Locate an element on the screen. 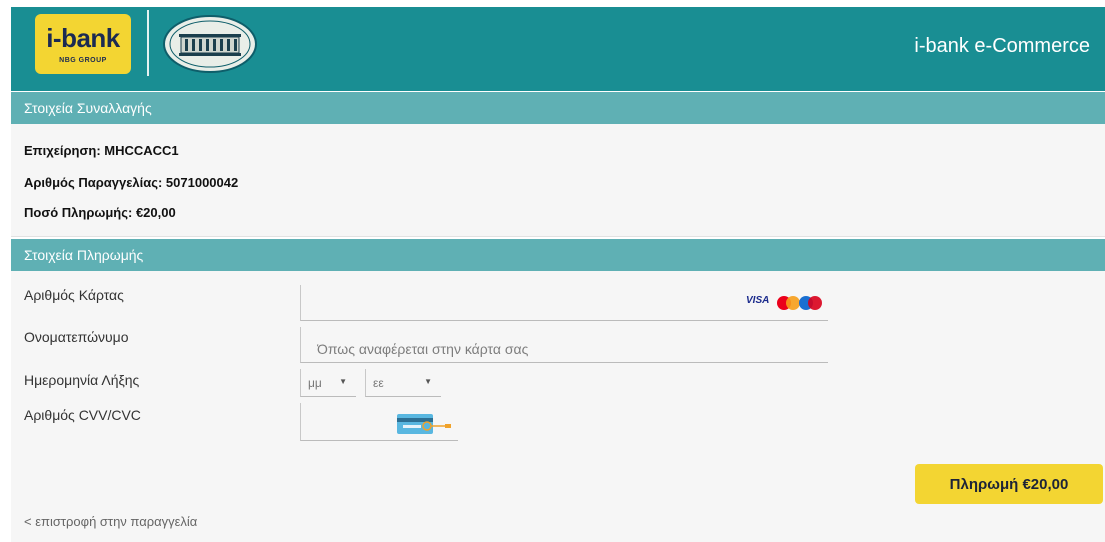  ibank-logo: i-bank NBG GROUP is located at coordinates (83, 44).